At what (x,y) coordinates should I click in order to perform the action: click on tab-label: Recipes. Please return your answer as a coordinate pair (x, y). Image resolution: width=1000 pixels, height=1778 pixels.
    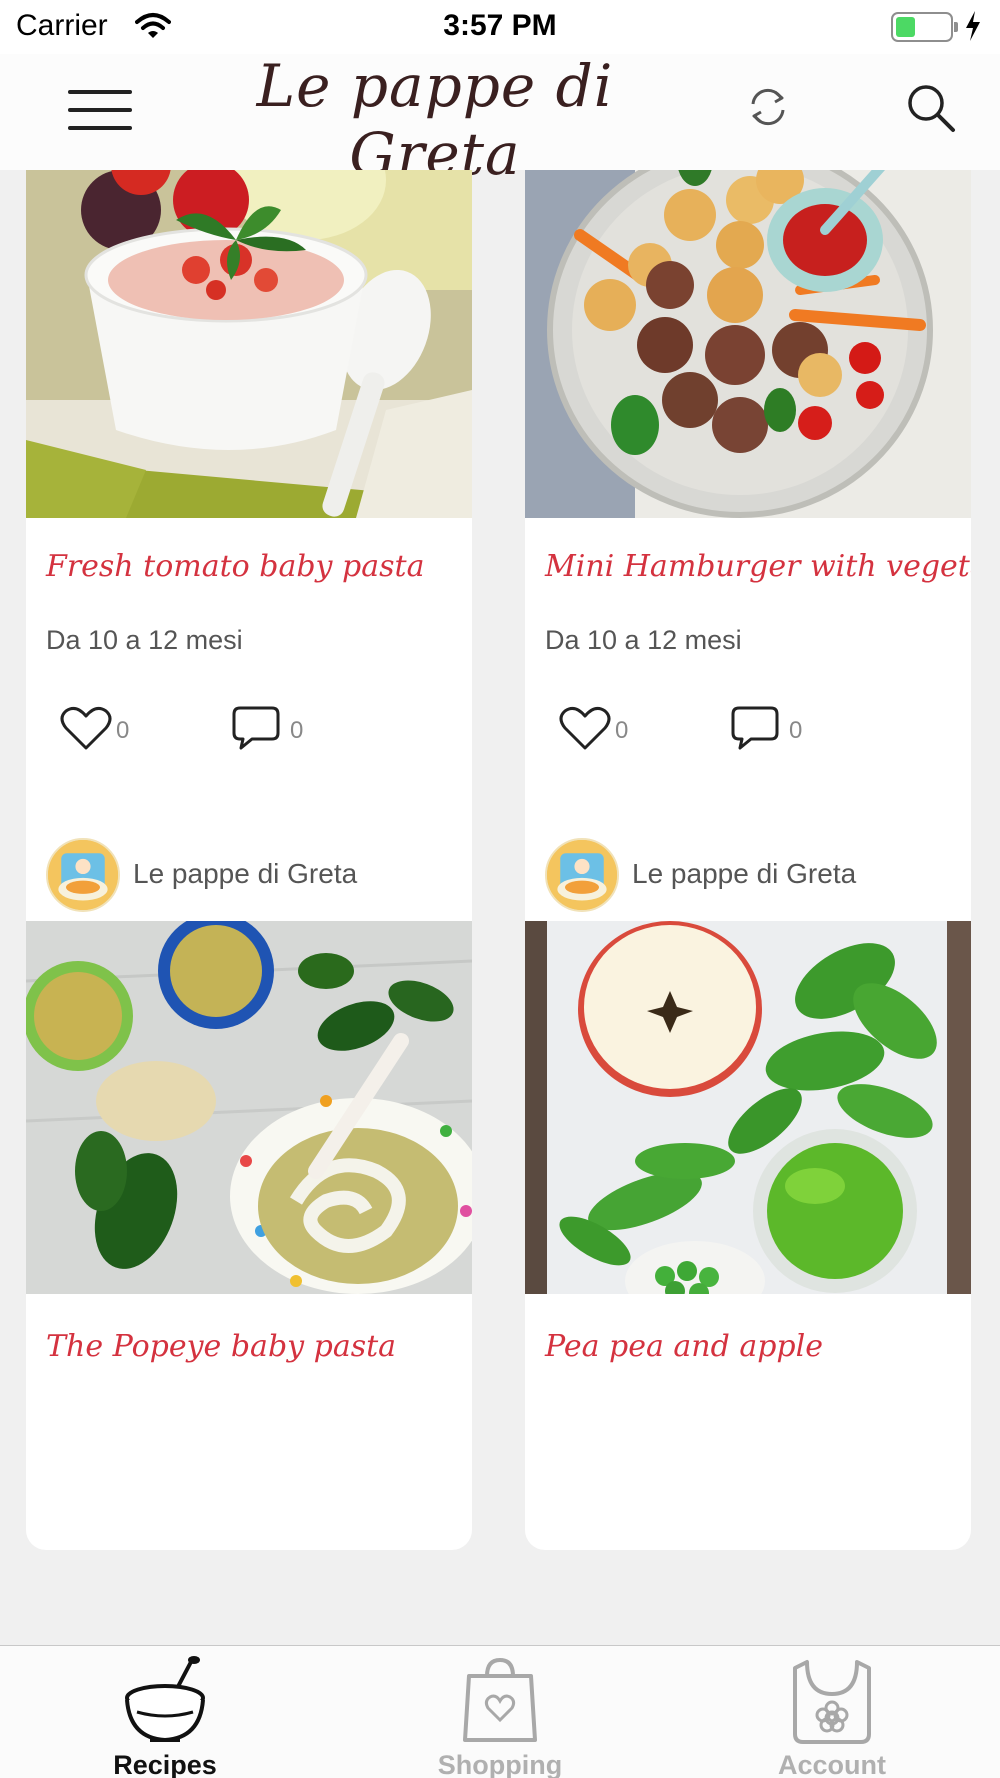
    Looking at the image, I should click on (165, 1764).